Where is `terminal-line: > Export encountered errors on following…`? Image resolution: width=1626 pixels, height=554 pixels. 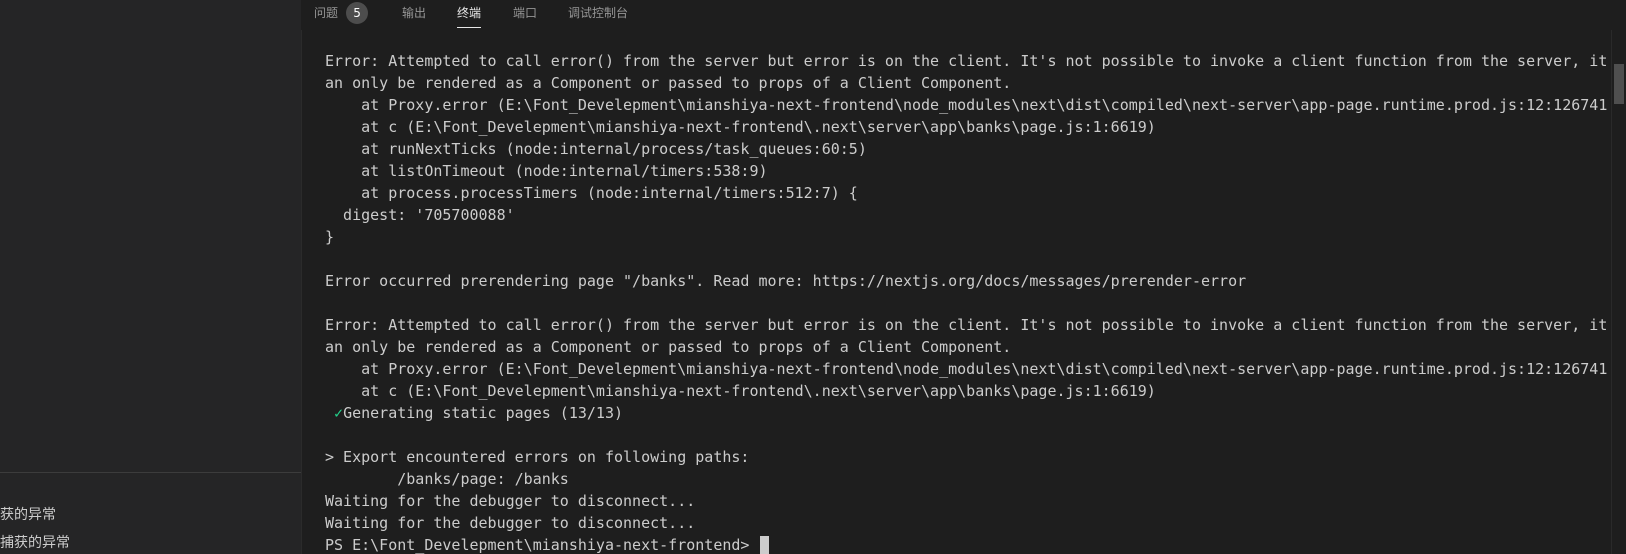
terminal-line: > Export encountered errors on following… is located at coordinates (537, 457).